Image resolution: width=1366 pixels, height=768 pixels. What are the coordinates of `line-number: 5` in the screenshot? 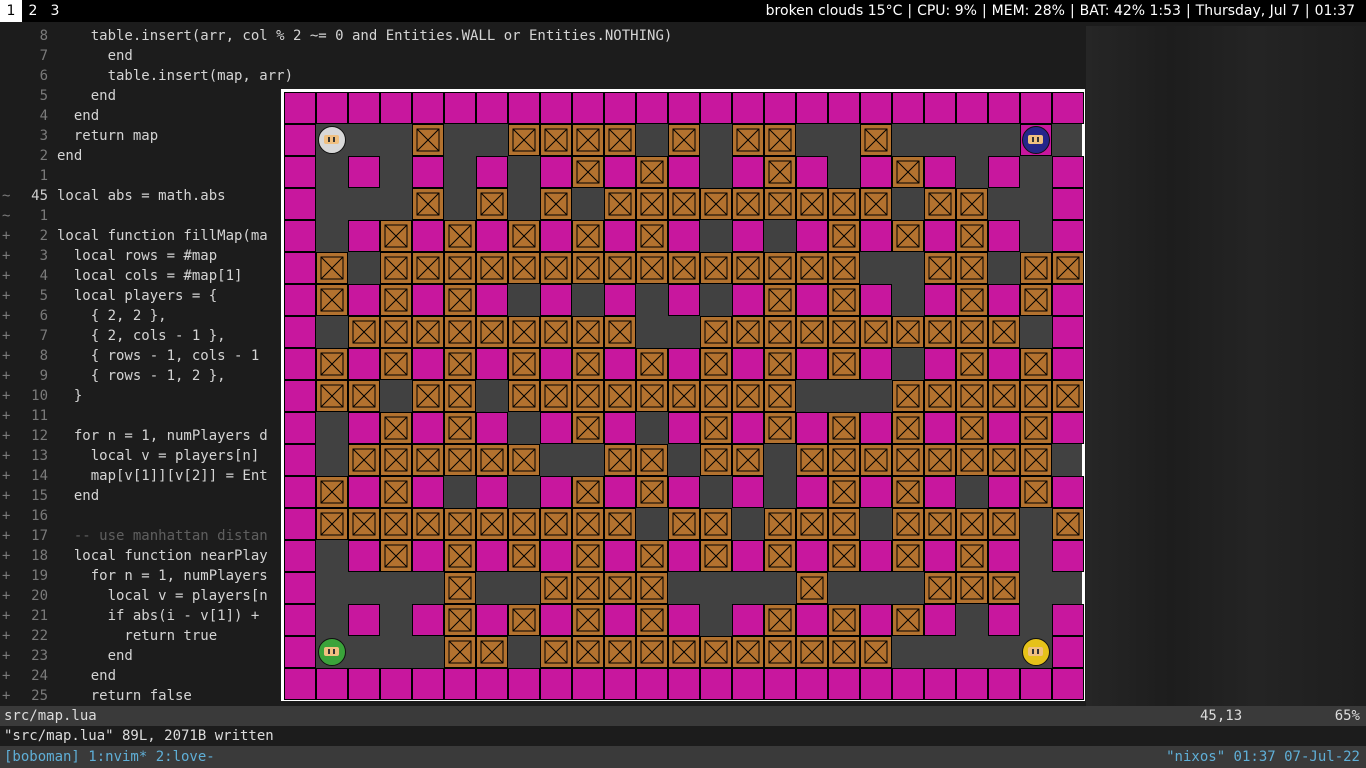 It's located at (43, 296).